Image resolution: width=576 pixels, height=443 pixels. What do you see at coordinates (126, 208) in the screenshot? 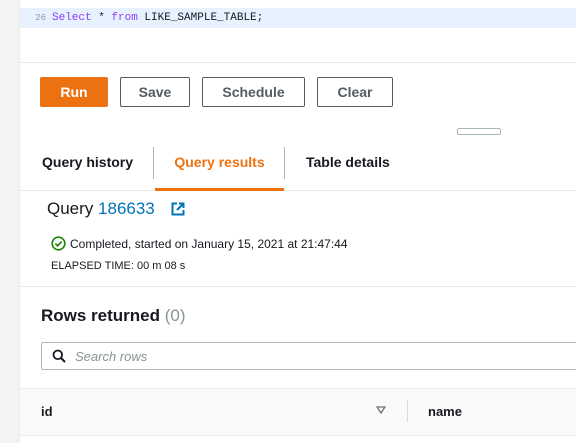
I see `query-id-link: 186633` at bounding box center [126, 208].